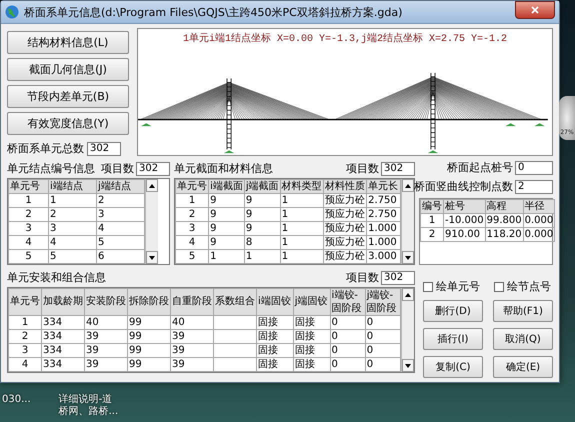 Image resolution: width=575 pixels, height=422 pixels. I want to click on column-header: i端结点, so click(72, 187).